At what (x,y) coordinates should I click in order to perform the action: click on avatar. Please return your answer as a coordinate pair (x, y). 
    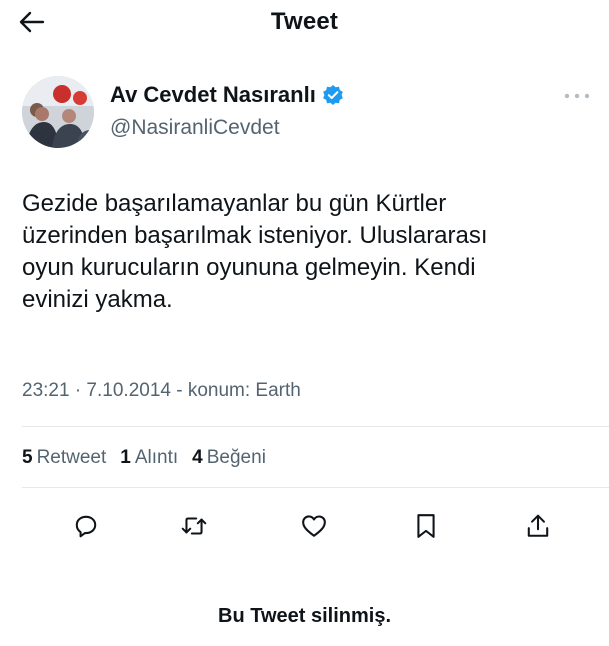
    Looking at the image, I should click on (58, 112).